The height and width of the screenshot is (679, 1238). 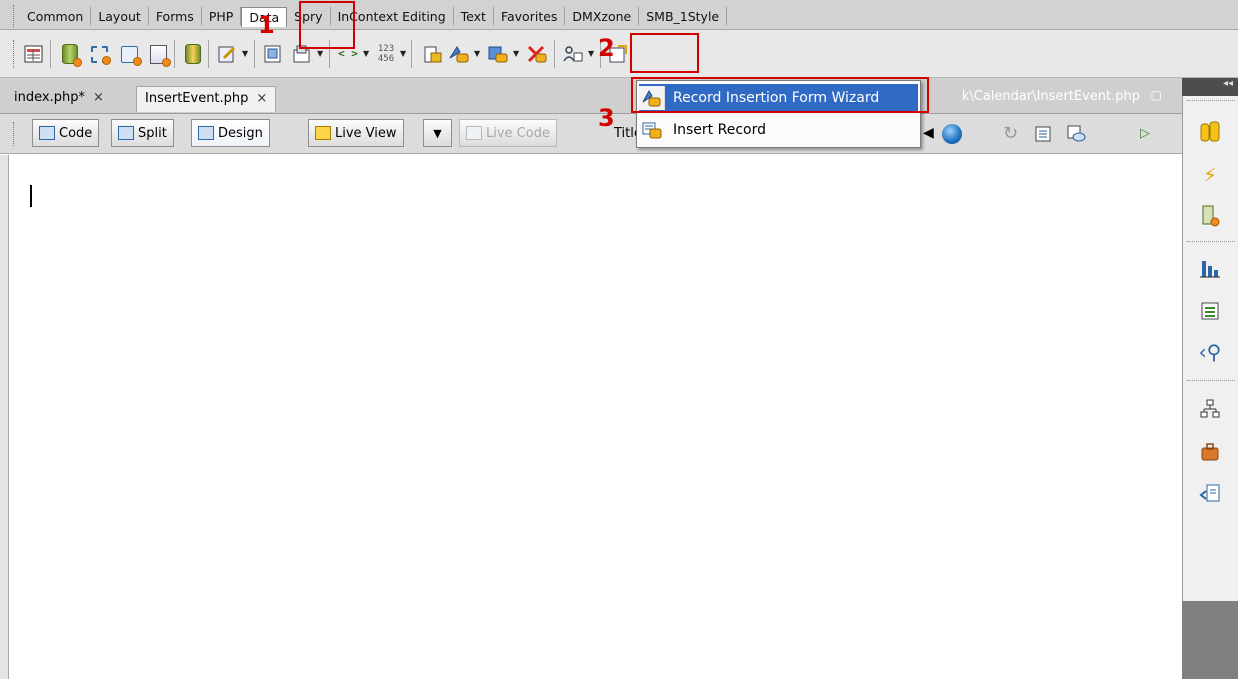 What do you see at coordinates (537, 54) in the screenshot?
I see `delete-record-icon` at bounding box center [537, 54].